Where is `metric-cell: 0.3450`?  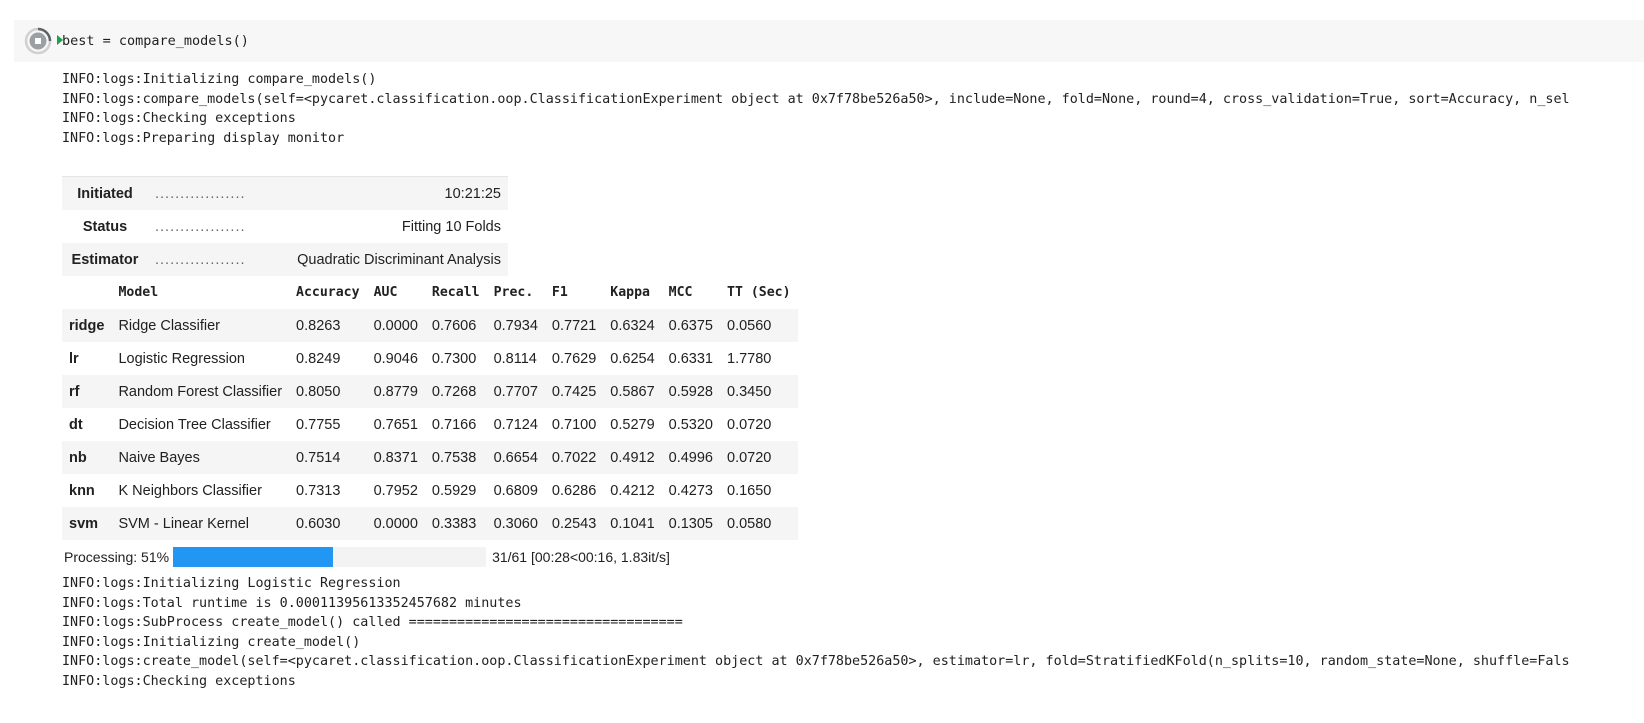
metric-cell: 0.3450 is located at coordinates (759, 391).